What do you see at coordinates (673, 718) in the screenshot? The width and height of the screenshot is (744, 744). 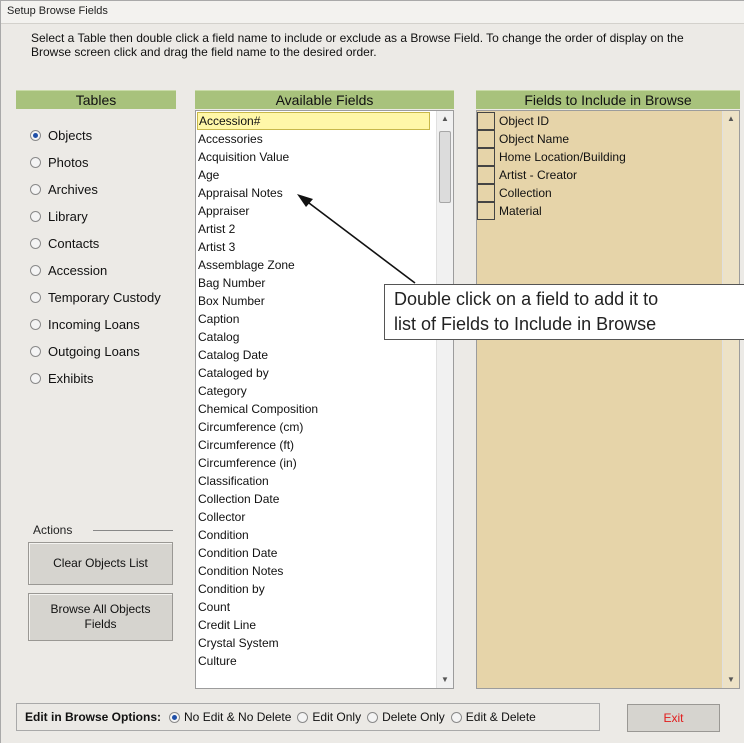 I see `exit-button: Exit` at bounding box center [673, 718].